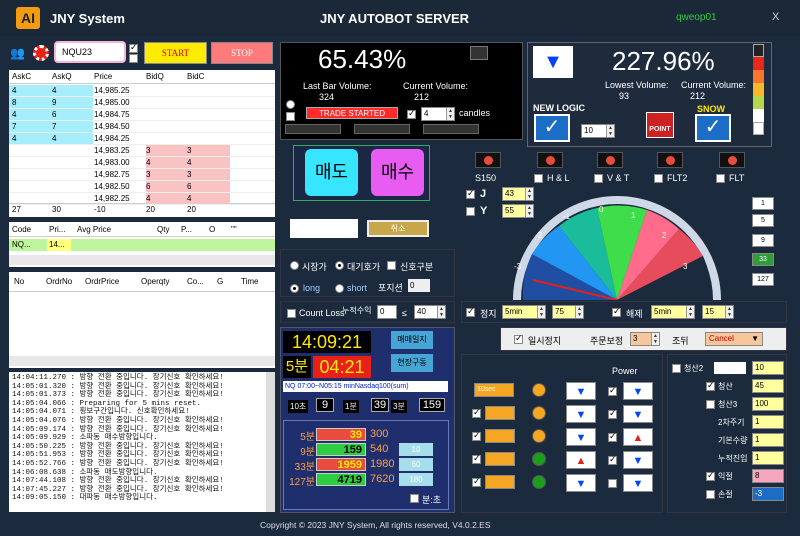 Image resolution: width=800 pixels, height=536 pixels. Describe the element at coordinates (41, 53) in the screenshot. I see `settings-gear-icon` at that location.